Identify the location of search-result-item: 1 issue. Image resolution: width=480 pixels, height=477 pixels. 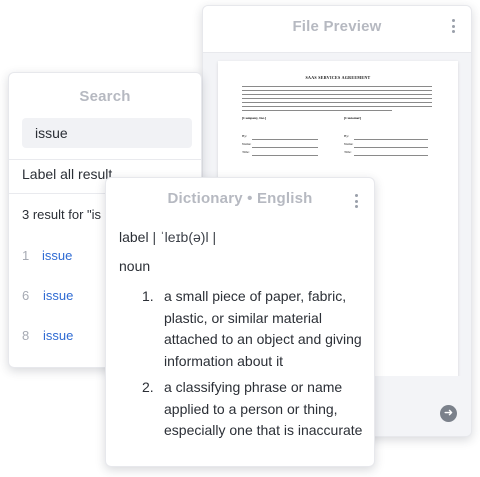
(47, 255).